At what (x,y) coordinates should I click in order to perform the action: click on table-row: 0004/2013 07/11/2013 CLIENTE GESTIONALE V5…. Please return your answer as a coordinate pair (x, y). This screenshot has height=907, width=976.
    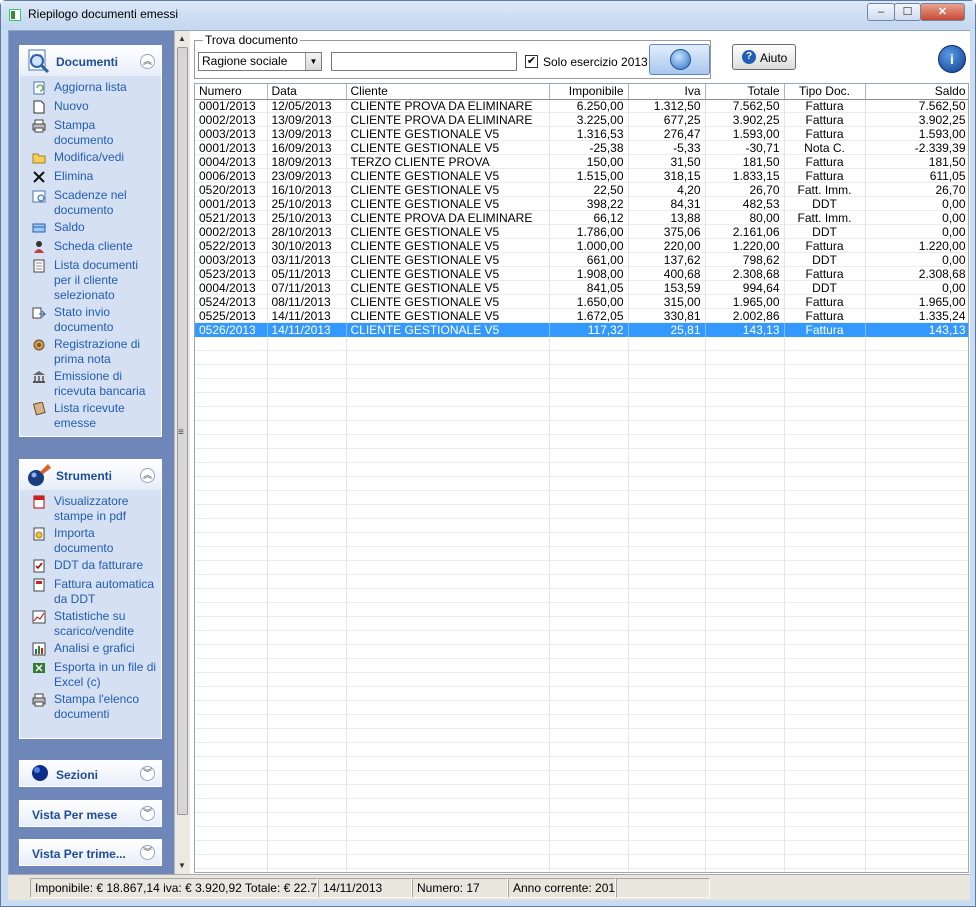
    Looking at the image, I should click on (581, 288).